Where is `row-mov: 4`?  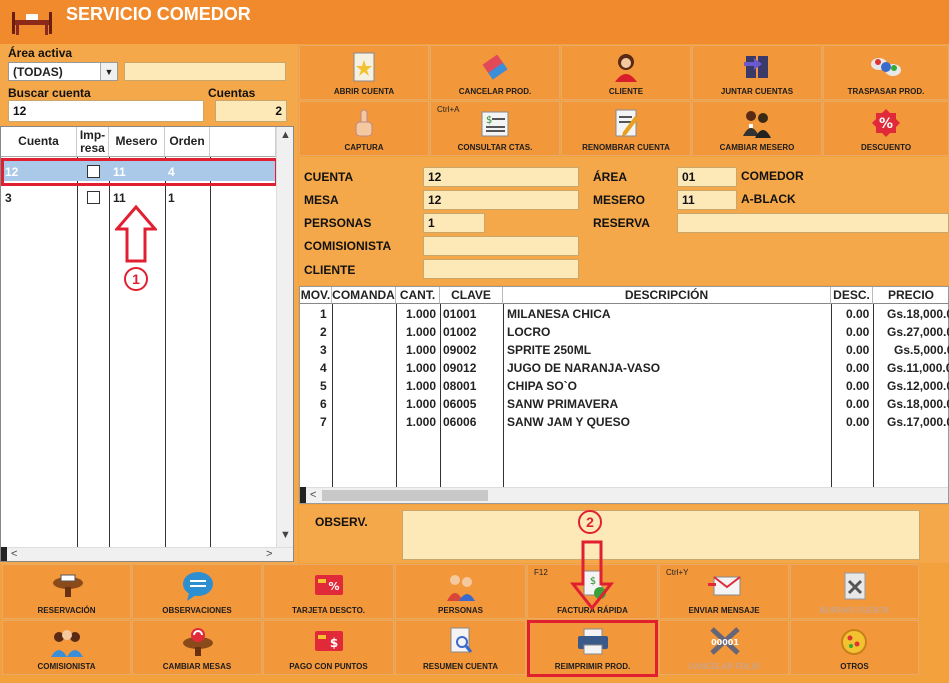
row-mov: 4 is located at coordinates (323, 368).